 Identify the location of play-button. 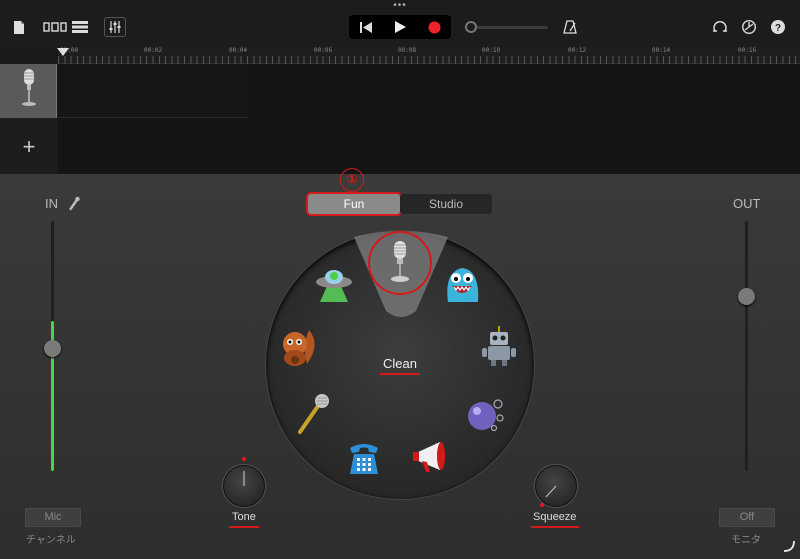
(400, 27).